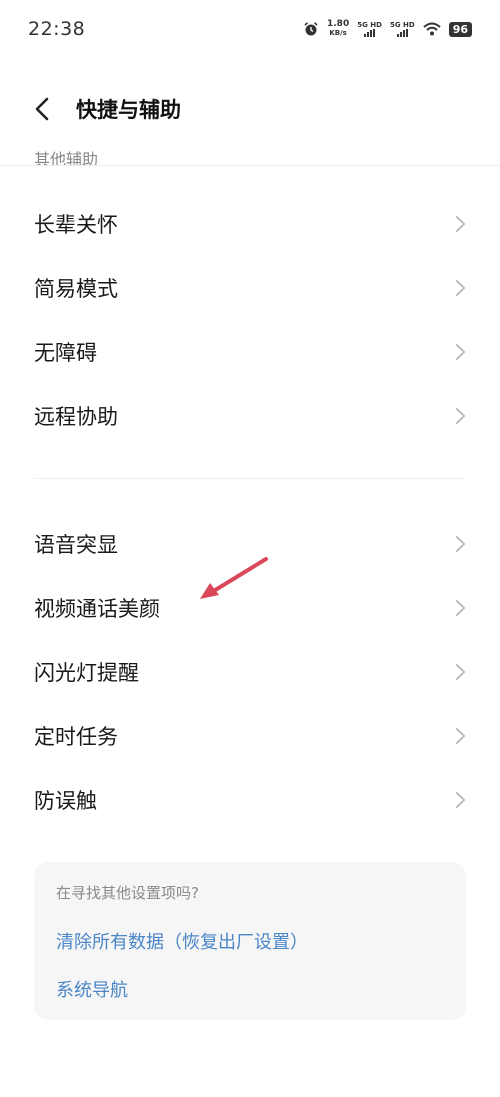 The image size is (500, 1097). Describe the element at coordinates (250, 165) in the screenshot. I see `header-divider` at that location.